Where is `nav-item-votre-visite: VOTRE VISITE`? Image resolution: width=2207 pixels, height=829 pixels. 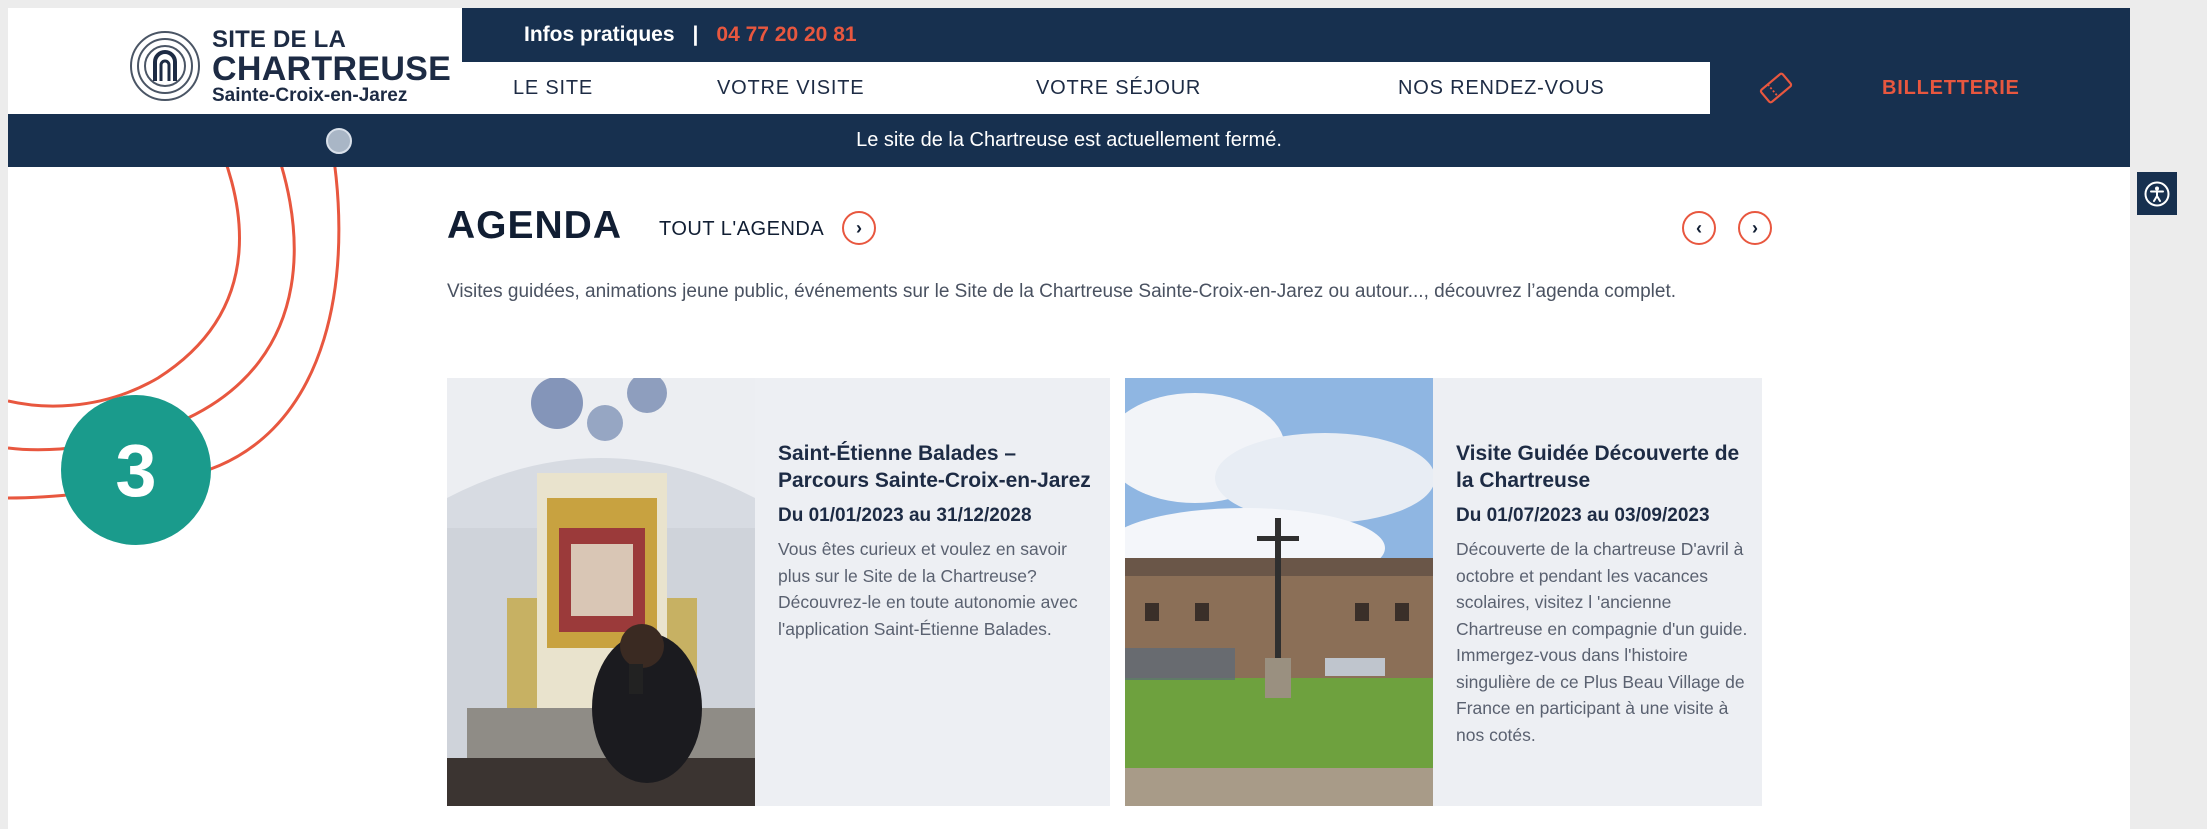
nav-item-votre-visite: VOTRE VISITE is located at coordinates (790, 88).